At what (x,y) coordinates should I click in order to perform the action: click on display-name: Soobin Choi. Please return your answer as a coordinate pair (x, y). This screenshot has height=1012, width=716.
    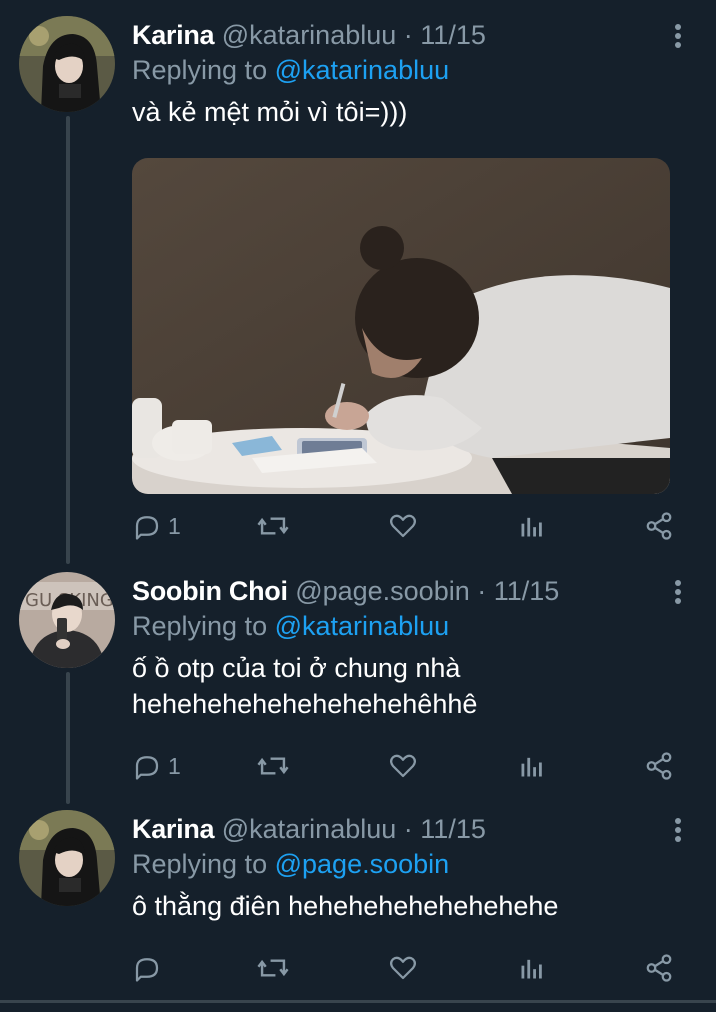
    Looking at the image, I should click on (210, 591).